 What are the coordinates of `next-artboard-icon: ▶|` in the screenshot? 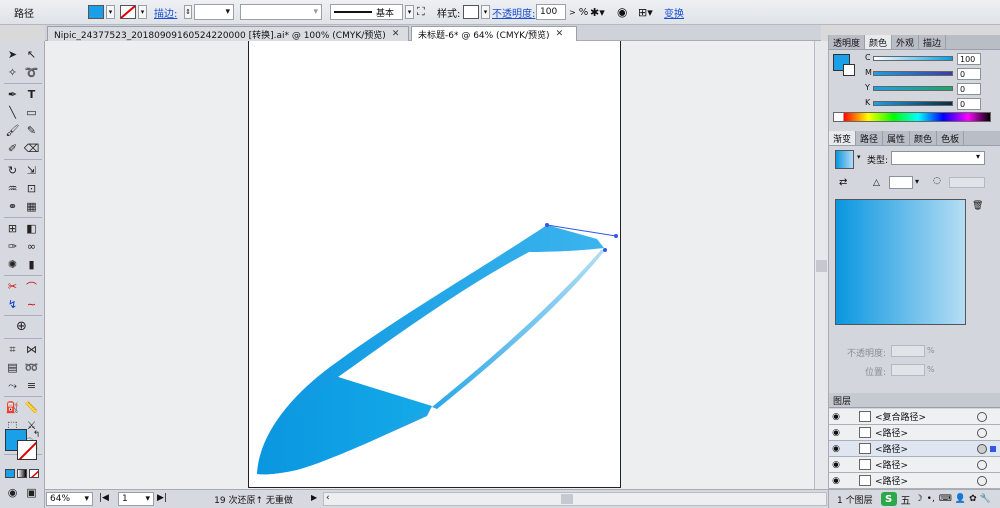 It's located at (162, 498).